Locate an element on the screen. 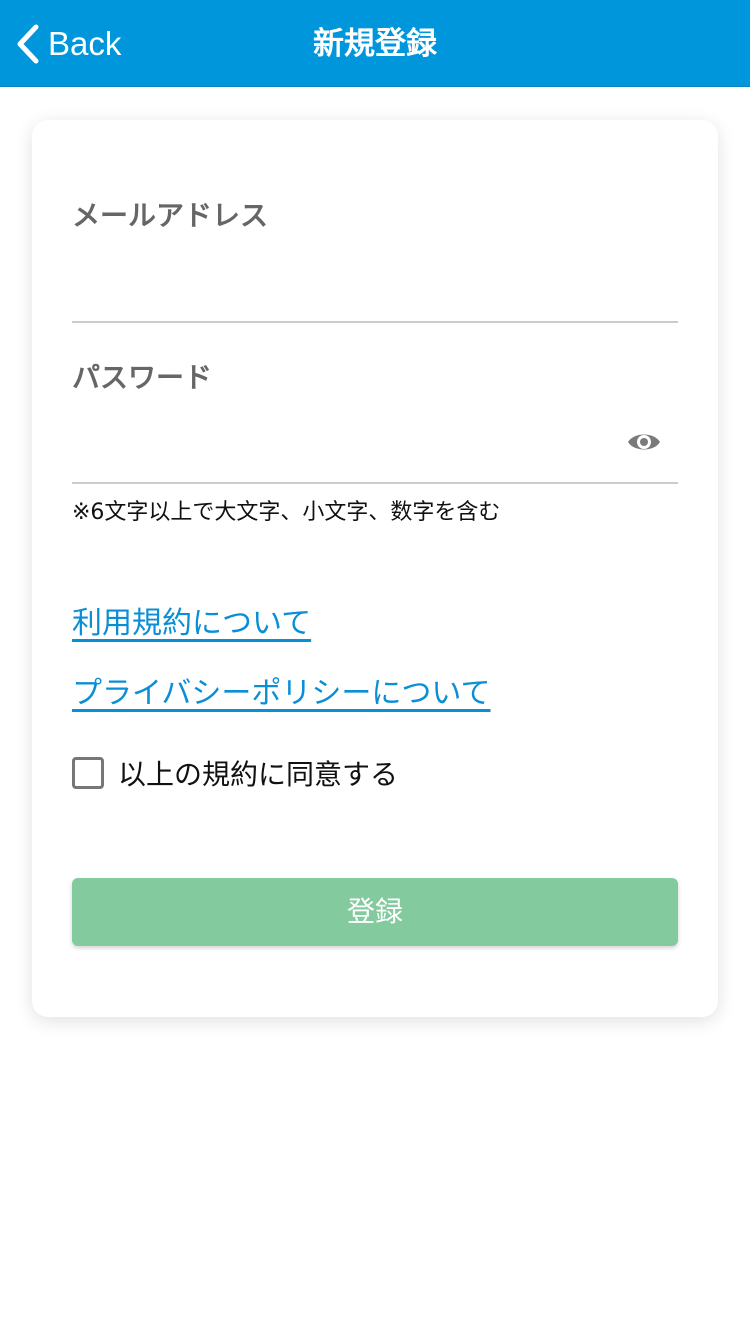  agree-checkbox-row: 以上の規約に同意する is located at coordinates (235, 773).